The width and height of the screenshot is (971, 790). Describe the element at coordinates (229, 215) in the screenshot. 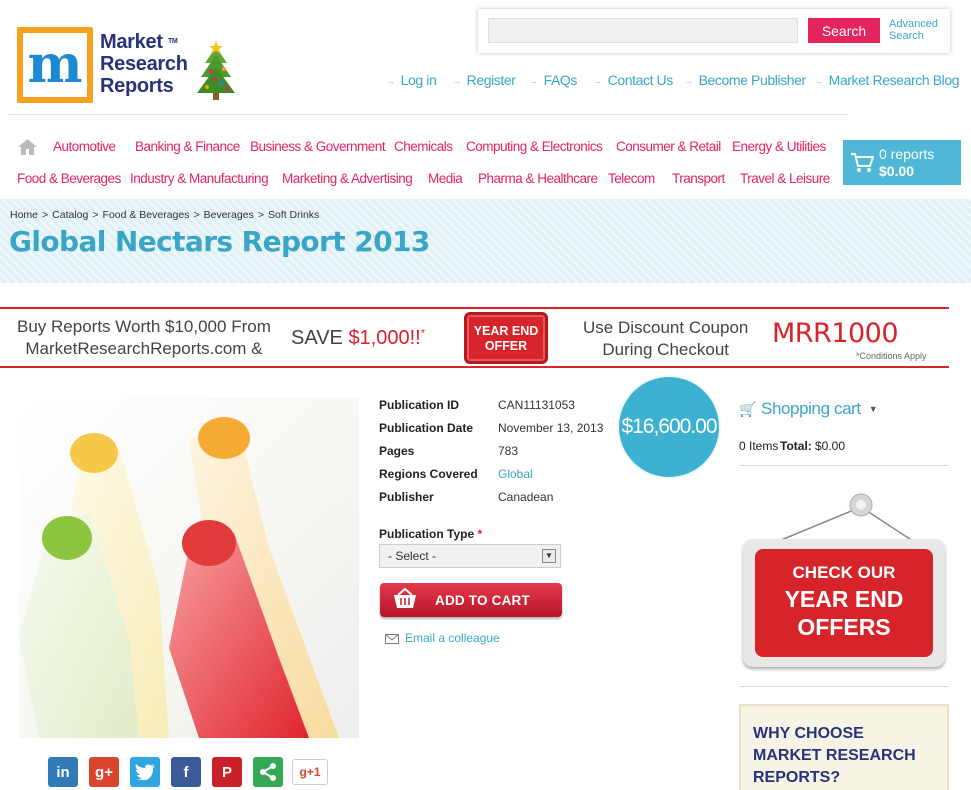

I see `breadcrumb-beverages: Beverages` at that location.